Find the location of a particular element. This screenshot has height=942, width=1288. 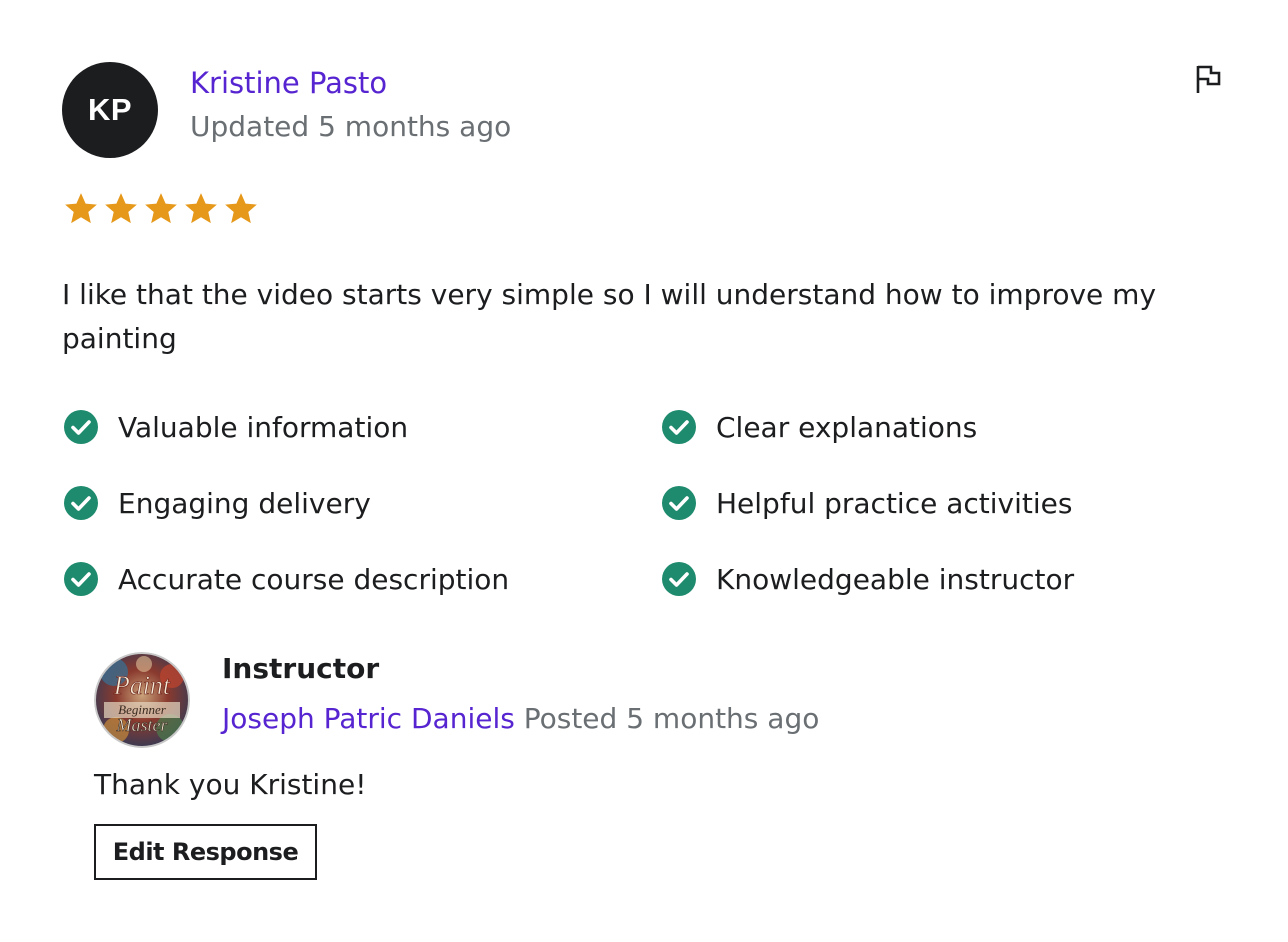

reviewer-avatar: KP is located at coordinates (110, 110).